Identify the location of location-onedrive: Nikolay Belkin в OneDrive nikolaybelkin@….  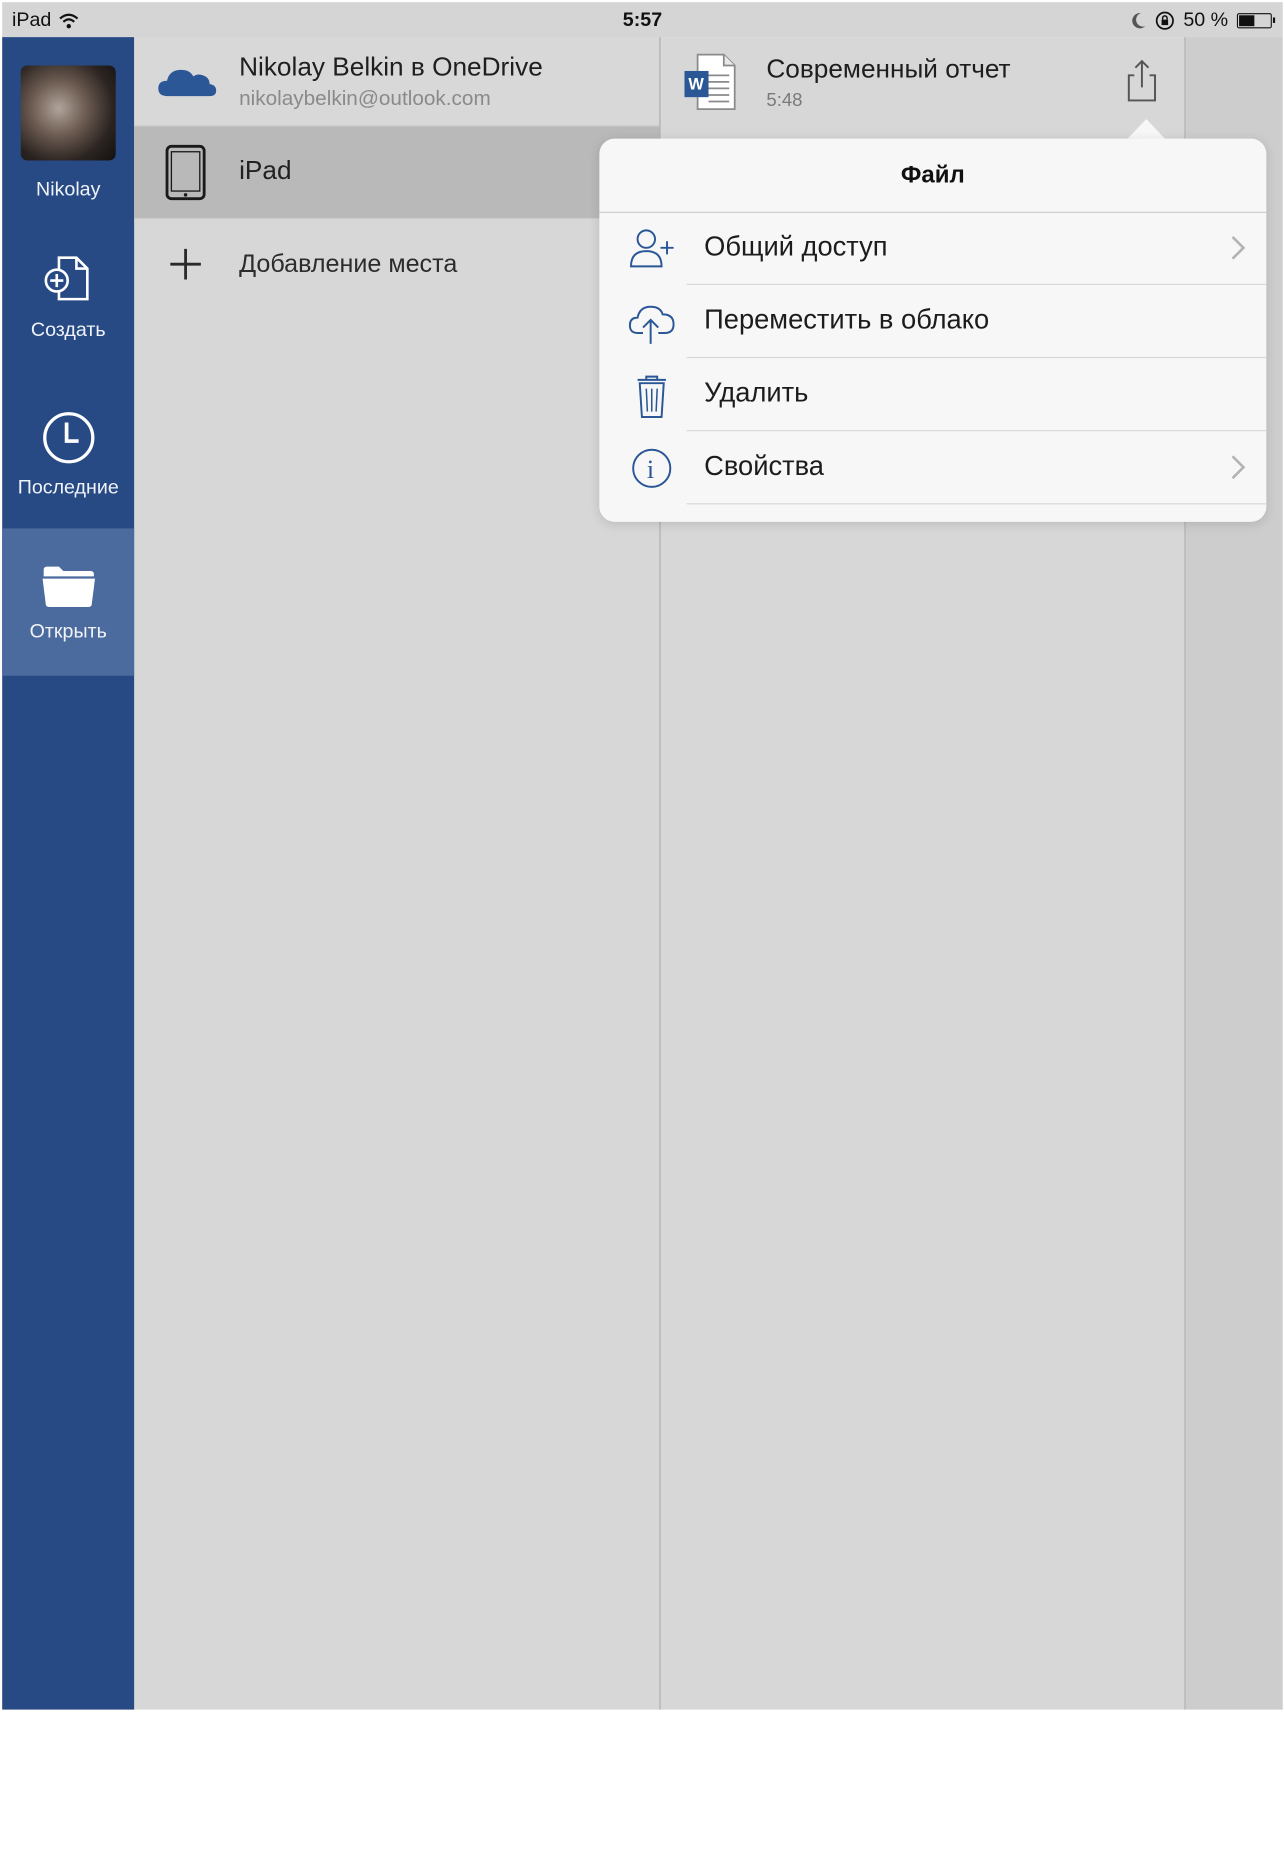
(397, 82).